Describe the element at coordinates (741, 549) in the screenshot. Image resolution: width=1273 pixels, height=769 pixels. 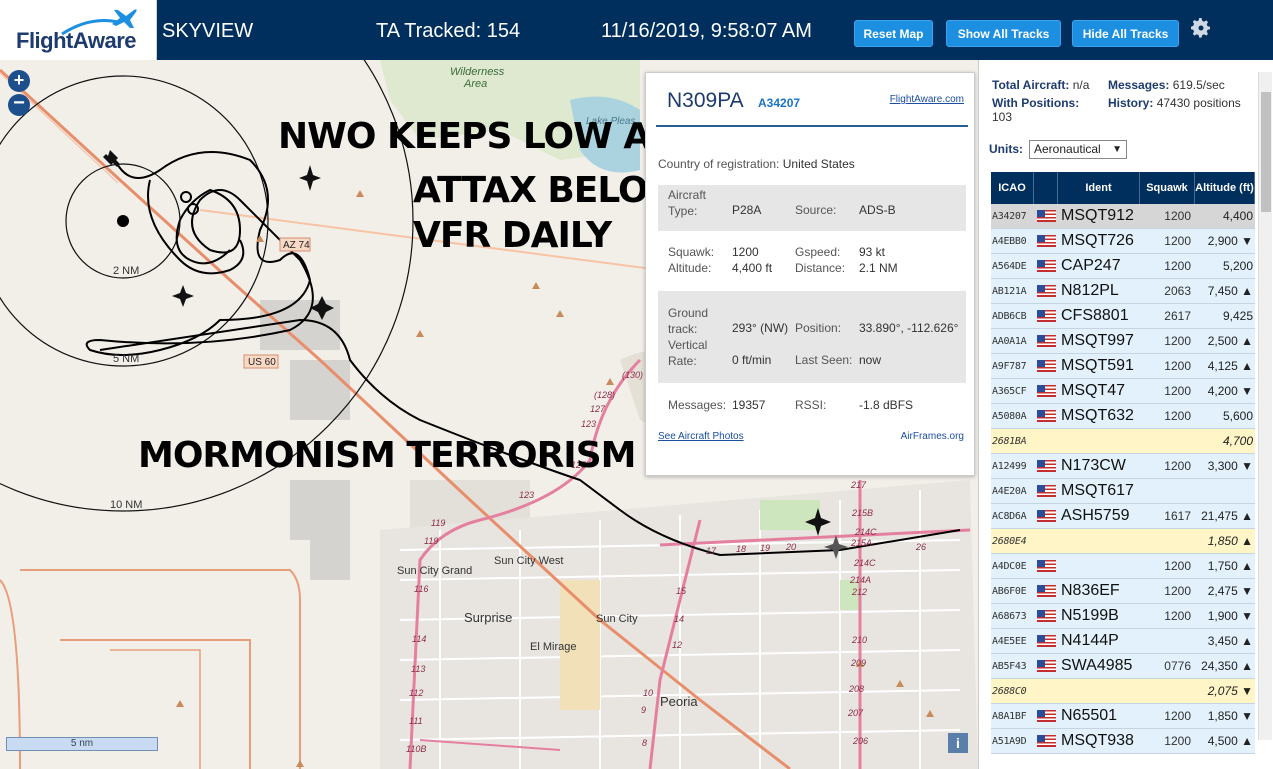
I see `svg-text: 18` at that location.